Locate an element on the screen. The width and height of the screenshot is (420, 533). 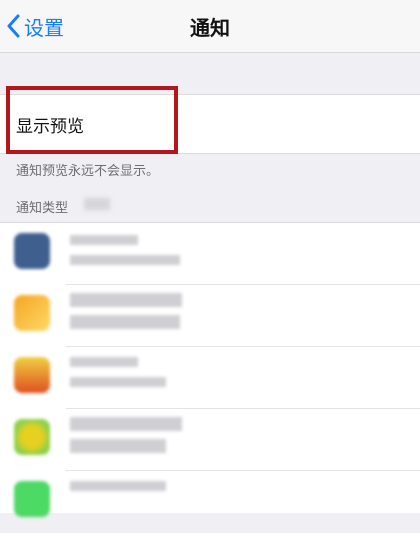
preview-footnote: 通知预览永远不会显示。 is located at coordinates (88, 171).